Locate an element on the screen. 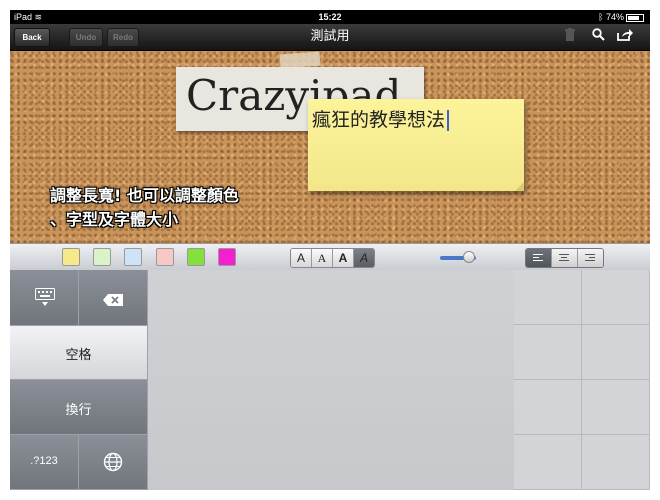 The image size is (660, 500). clock: 15:22 is located at coordinates (330, 17).